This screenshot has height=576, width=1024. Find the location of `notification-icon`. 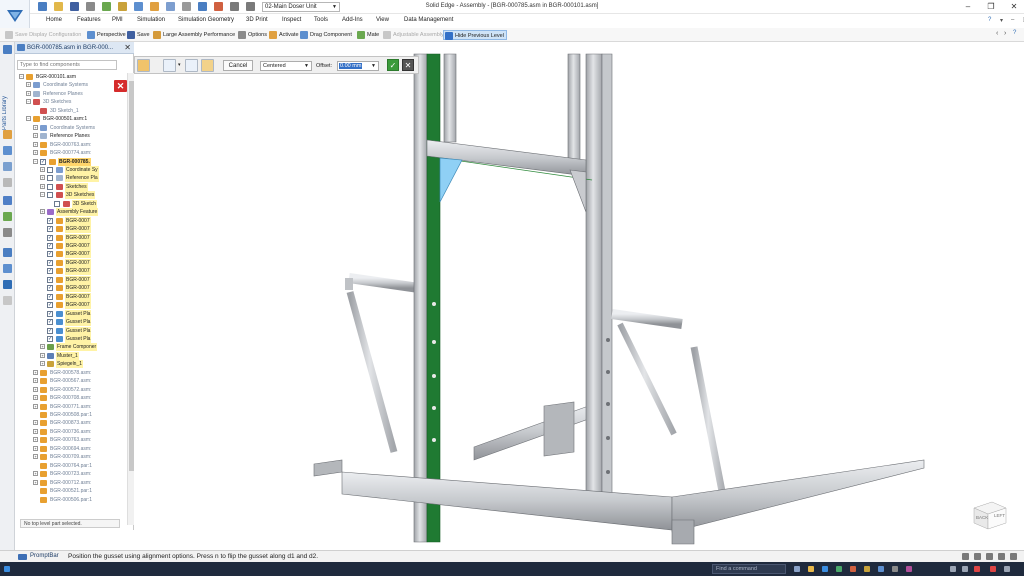

notification-icon is located at coordinates (977, 569).